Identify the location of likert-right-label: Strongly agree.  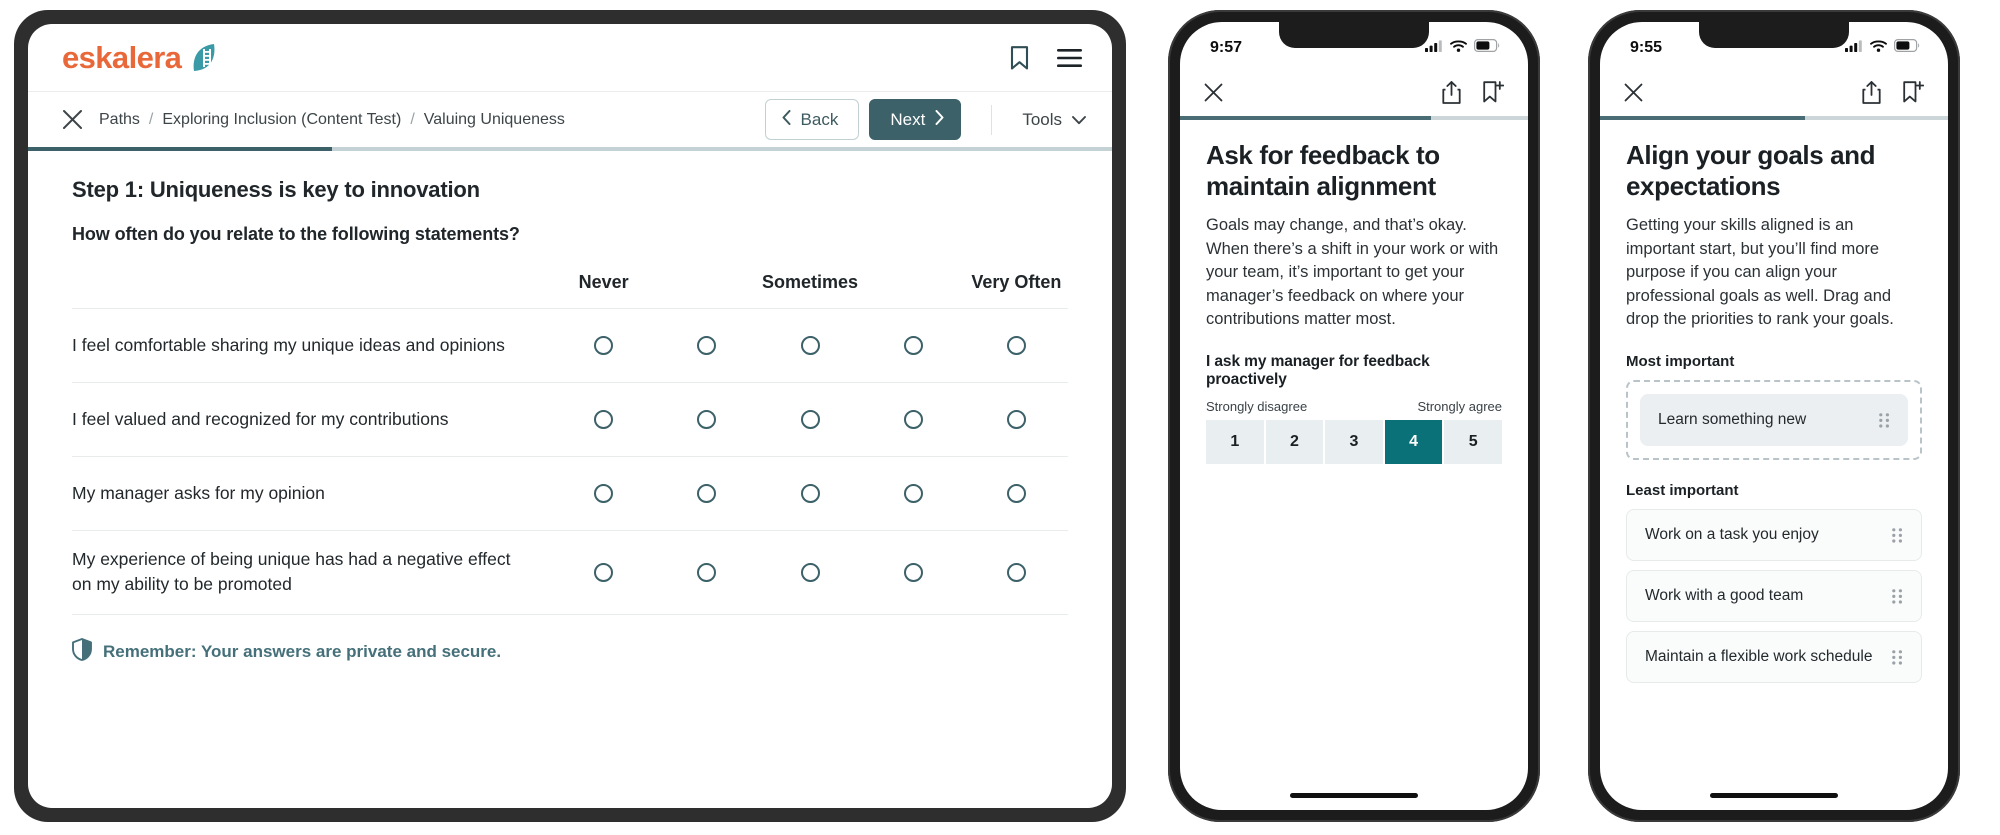
(1459, 407).